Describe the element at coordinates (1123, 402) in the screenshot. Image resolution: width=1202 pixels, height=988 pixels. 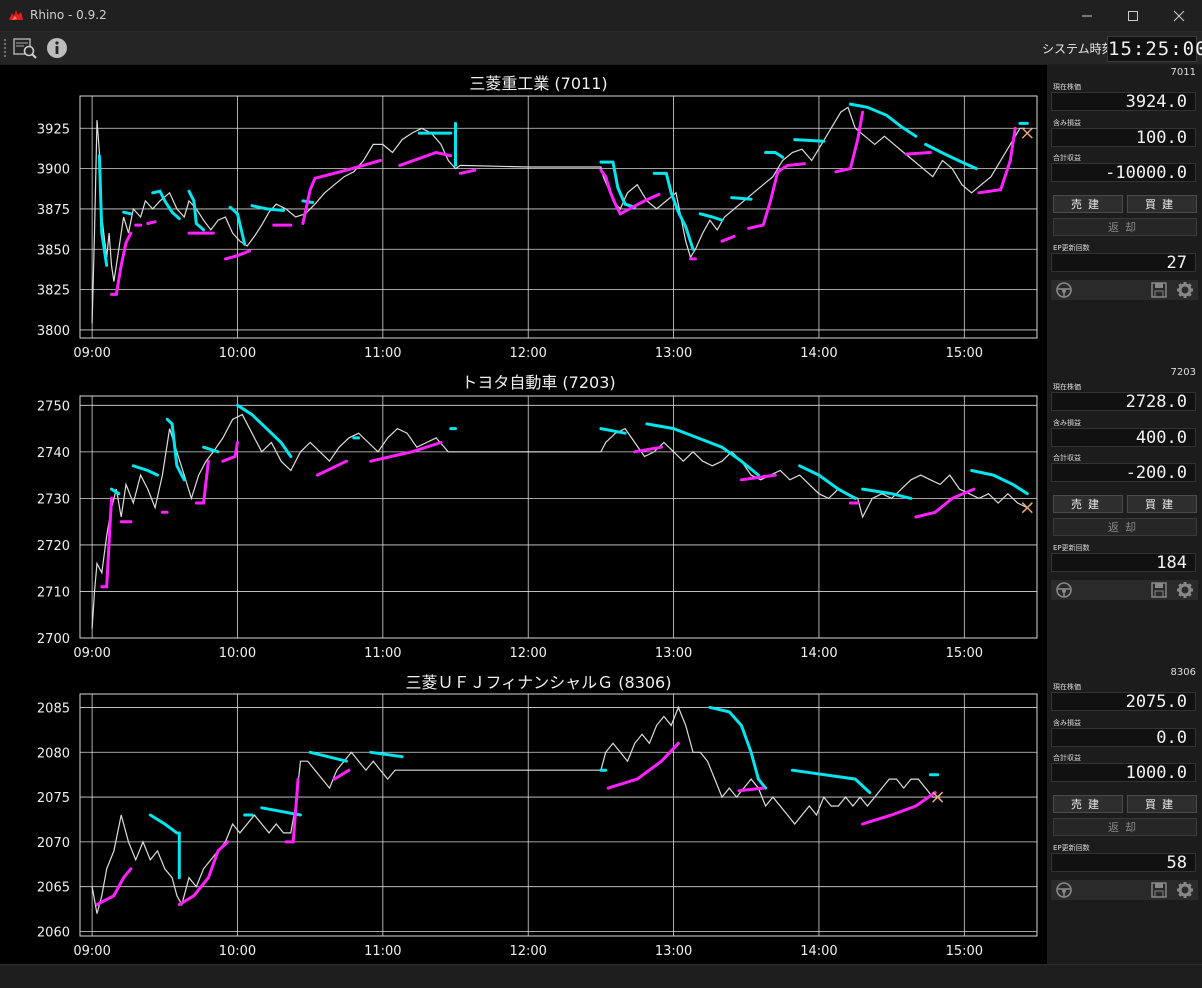
I see `current-price-value: 2728.0` at that location.